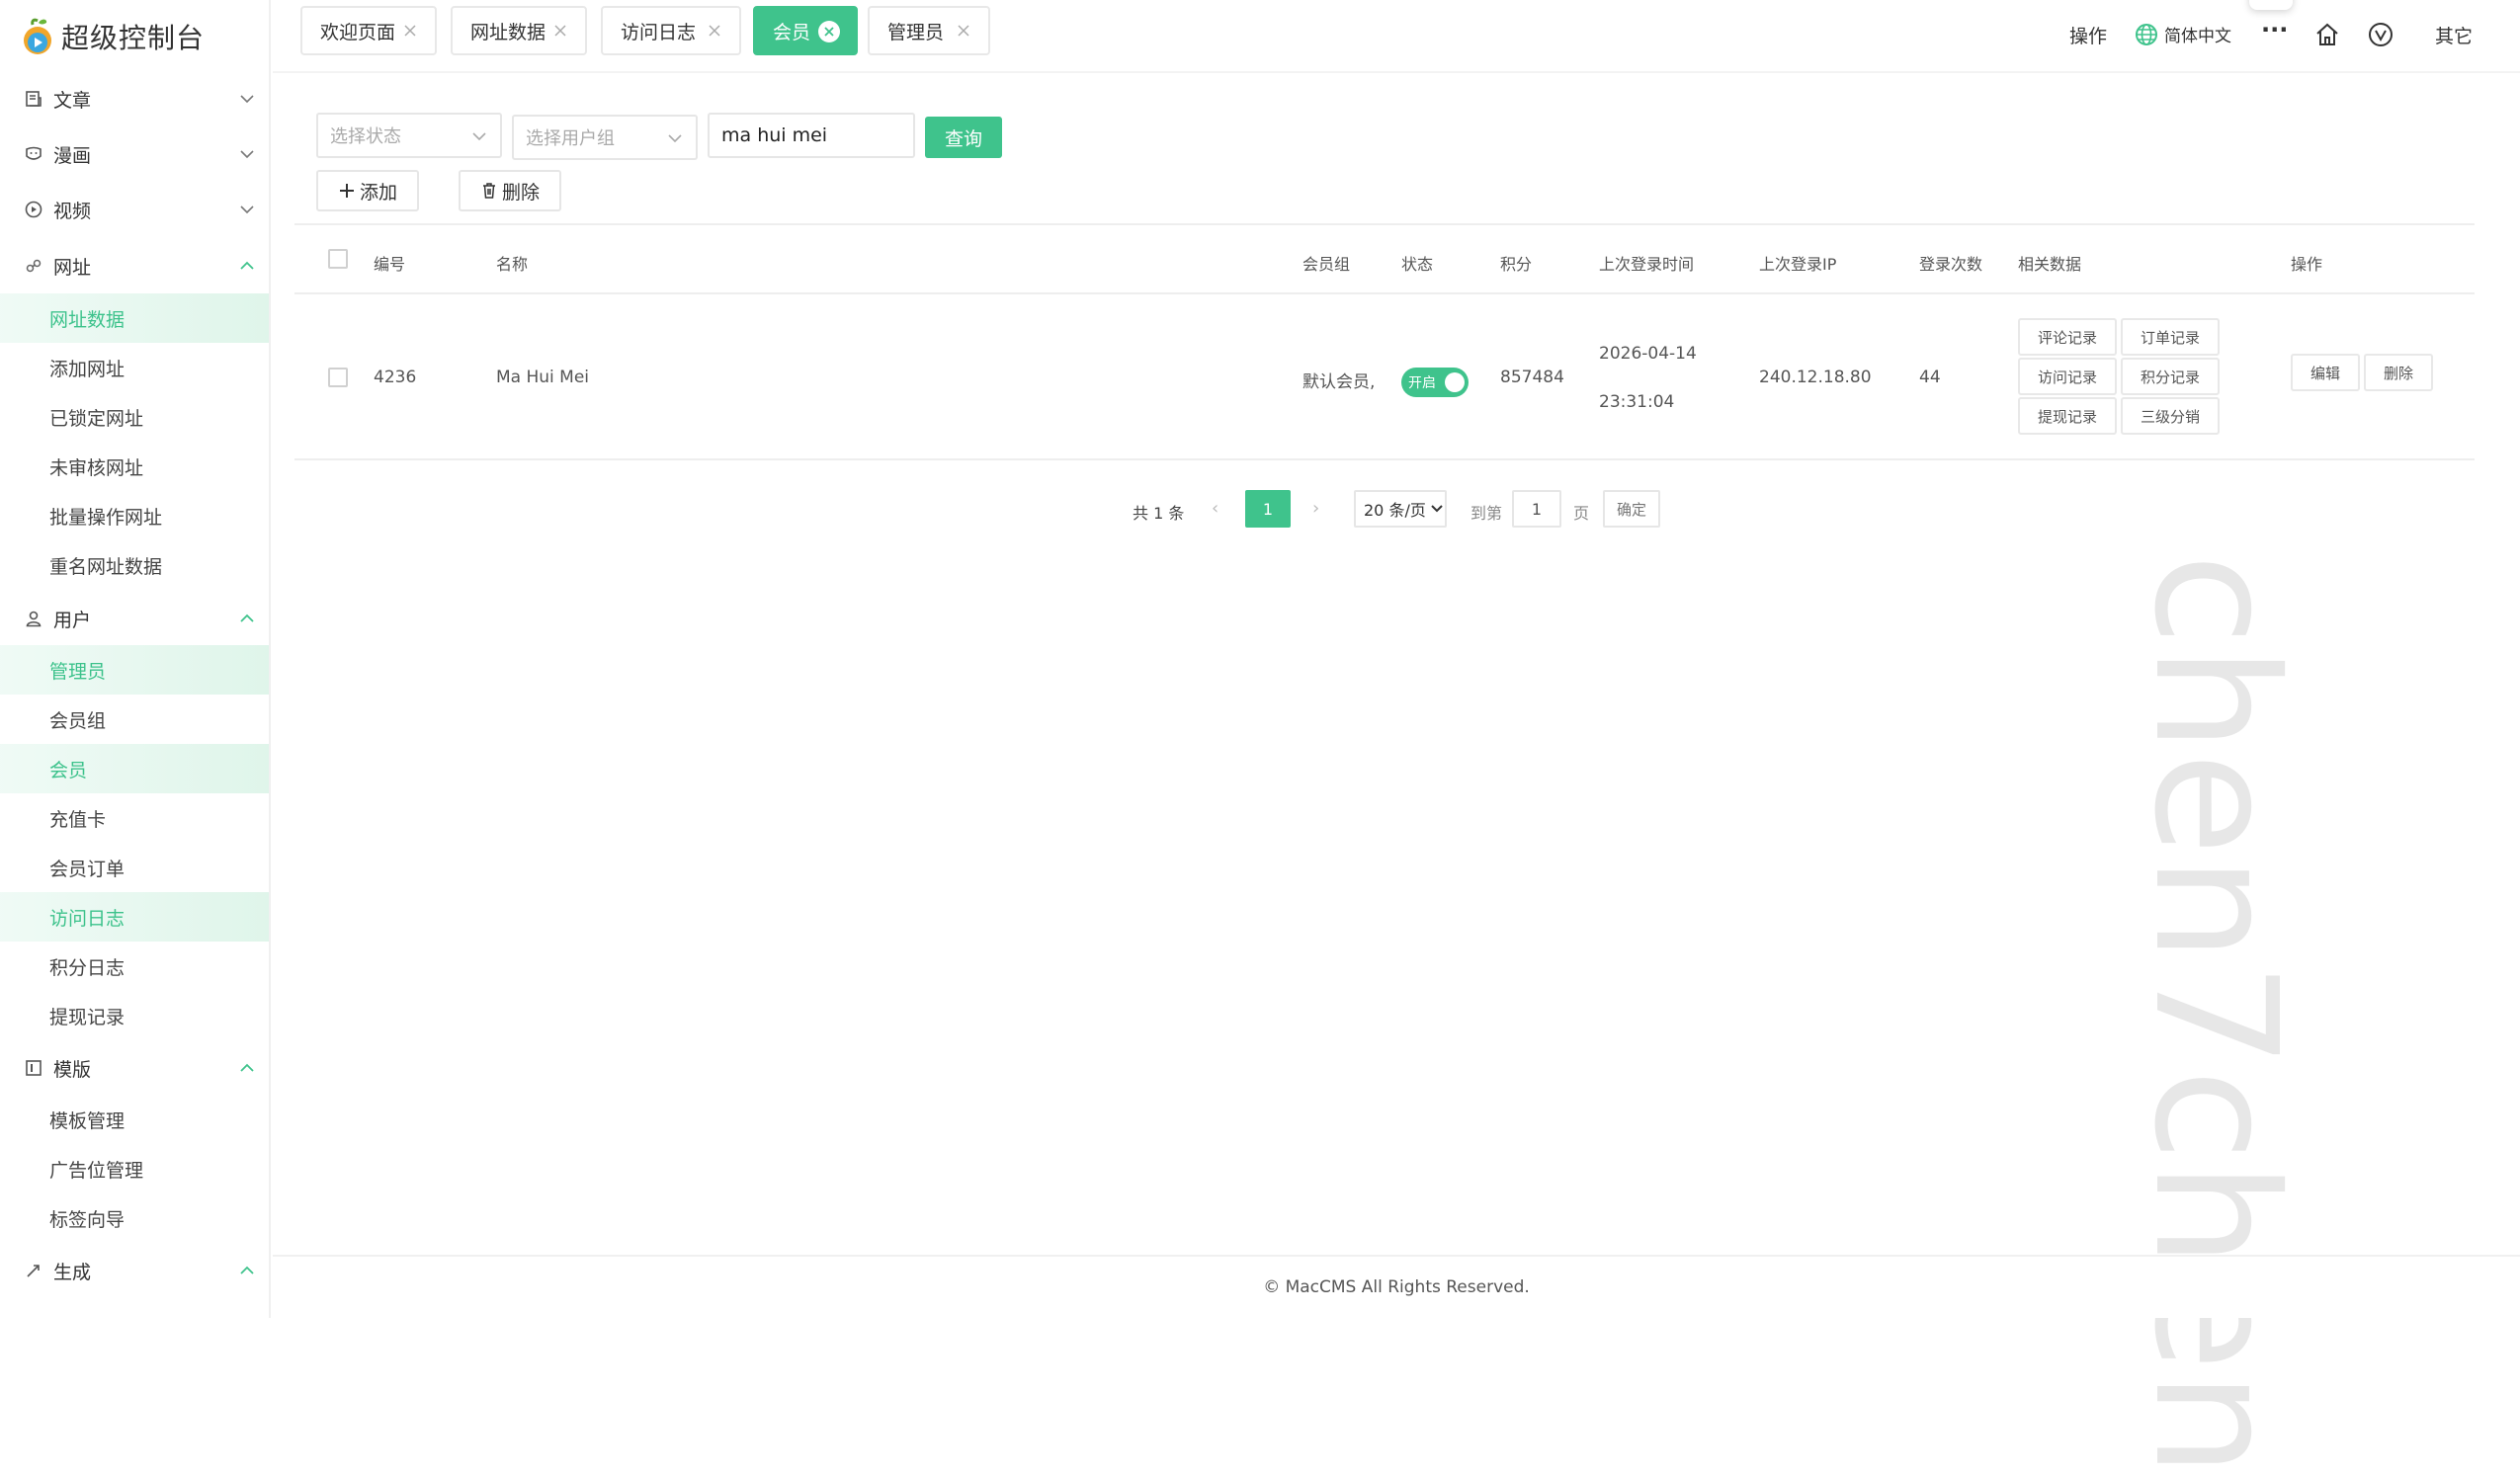 This screenshot has height=1477, width=2520. What do you see at coordinates (134, 417) in the screenshot?
I see `sidebar-item-locked-url: 已锁定网址` at bounding box center [134, 417].